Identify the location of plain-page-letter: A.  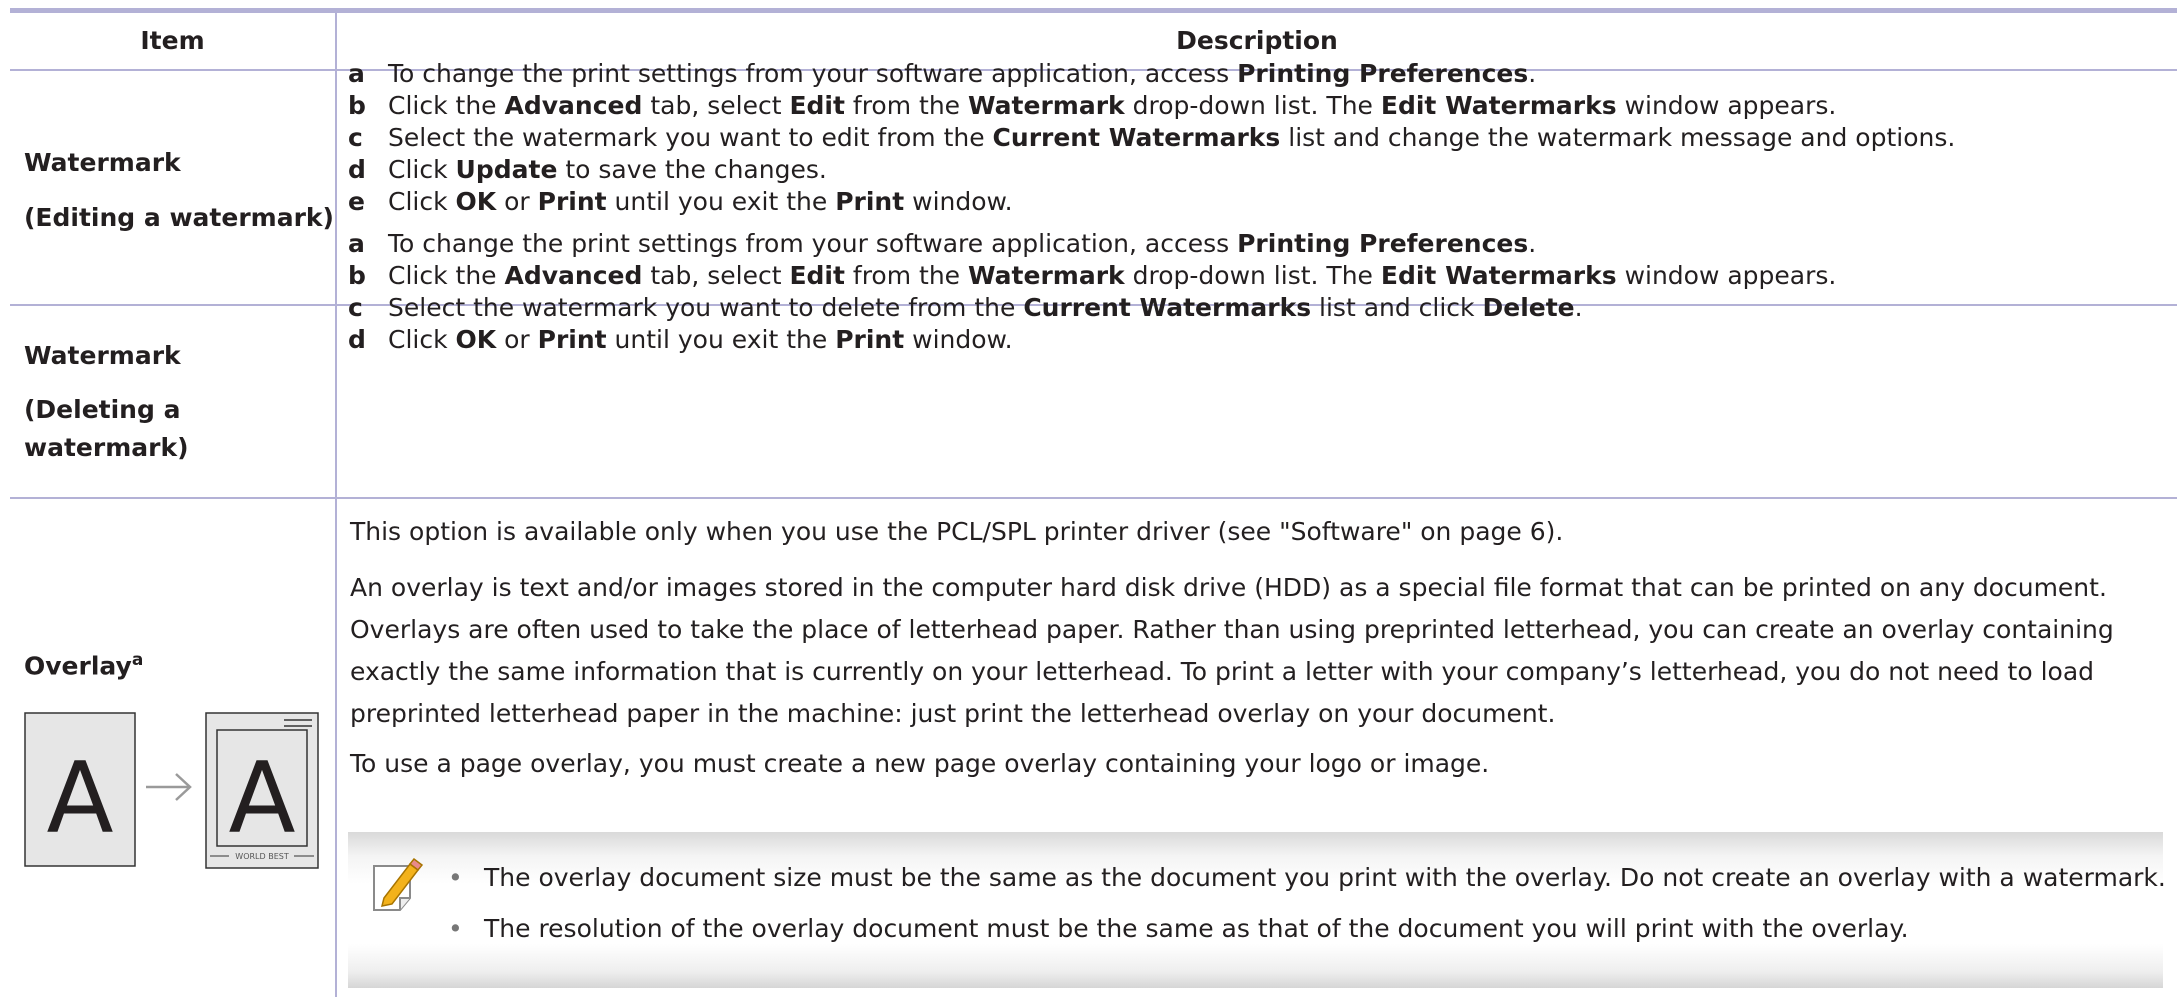
(79, 799).